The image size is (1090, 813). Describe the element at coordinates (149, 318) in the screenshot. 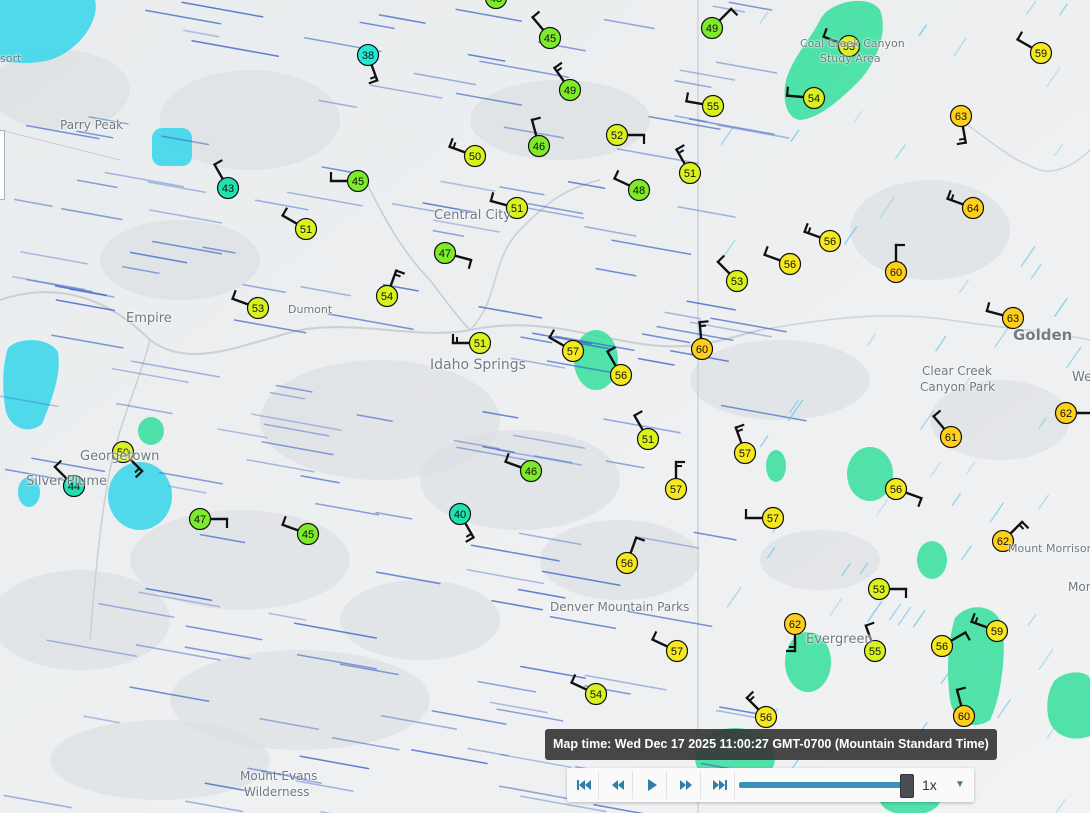

I see `place-label: Empire` at that location.